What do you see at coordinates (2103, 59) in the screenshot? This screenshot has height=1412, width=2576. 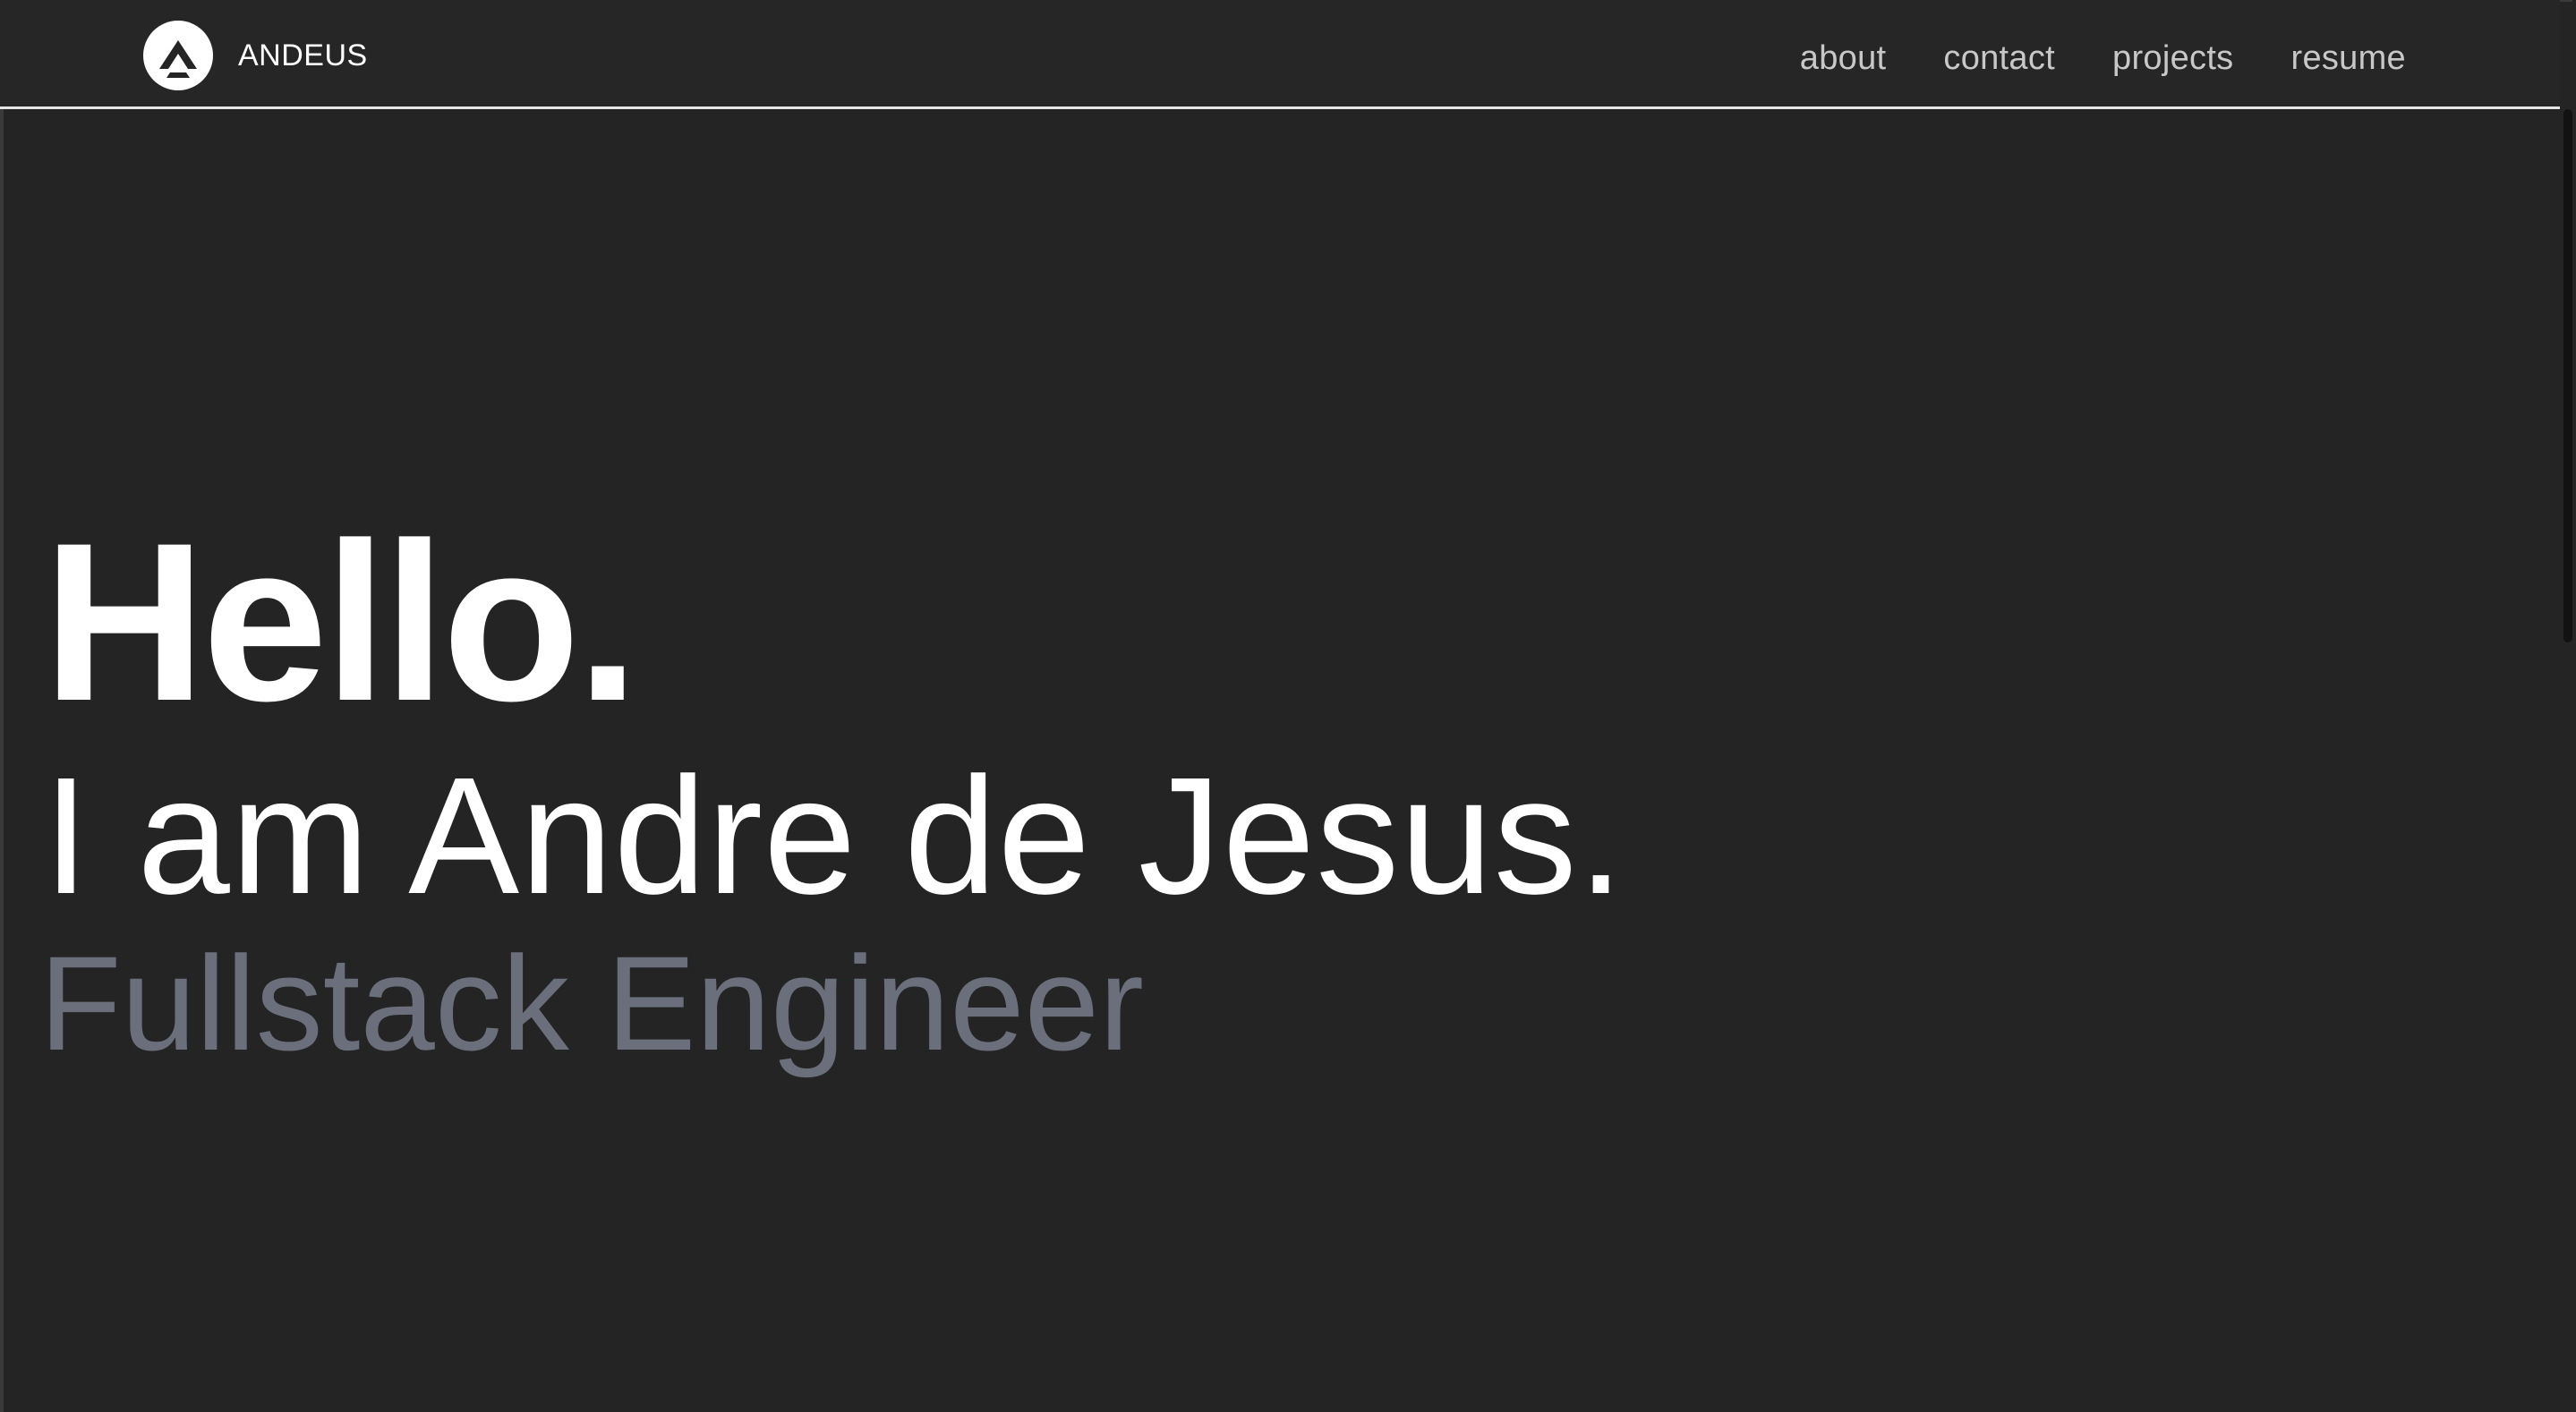 I see `nav-links: about contact projects resume` at bounding box center [2103, 59].